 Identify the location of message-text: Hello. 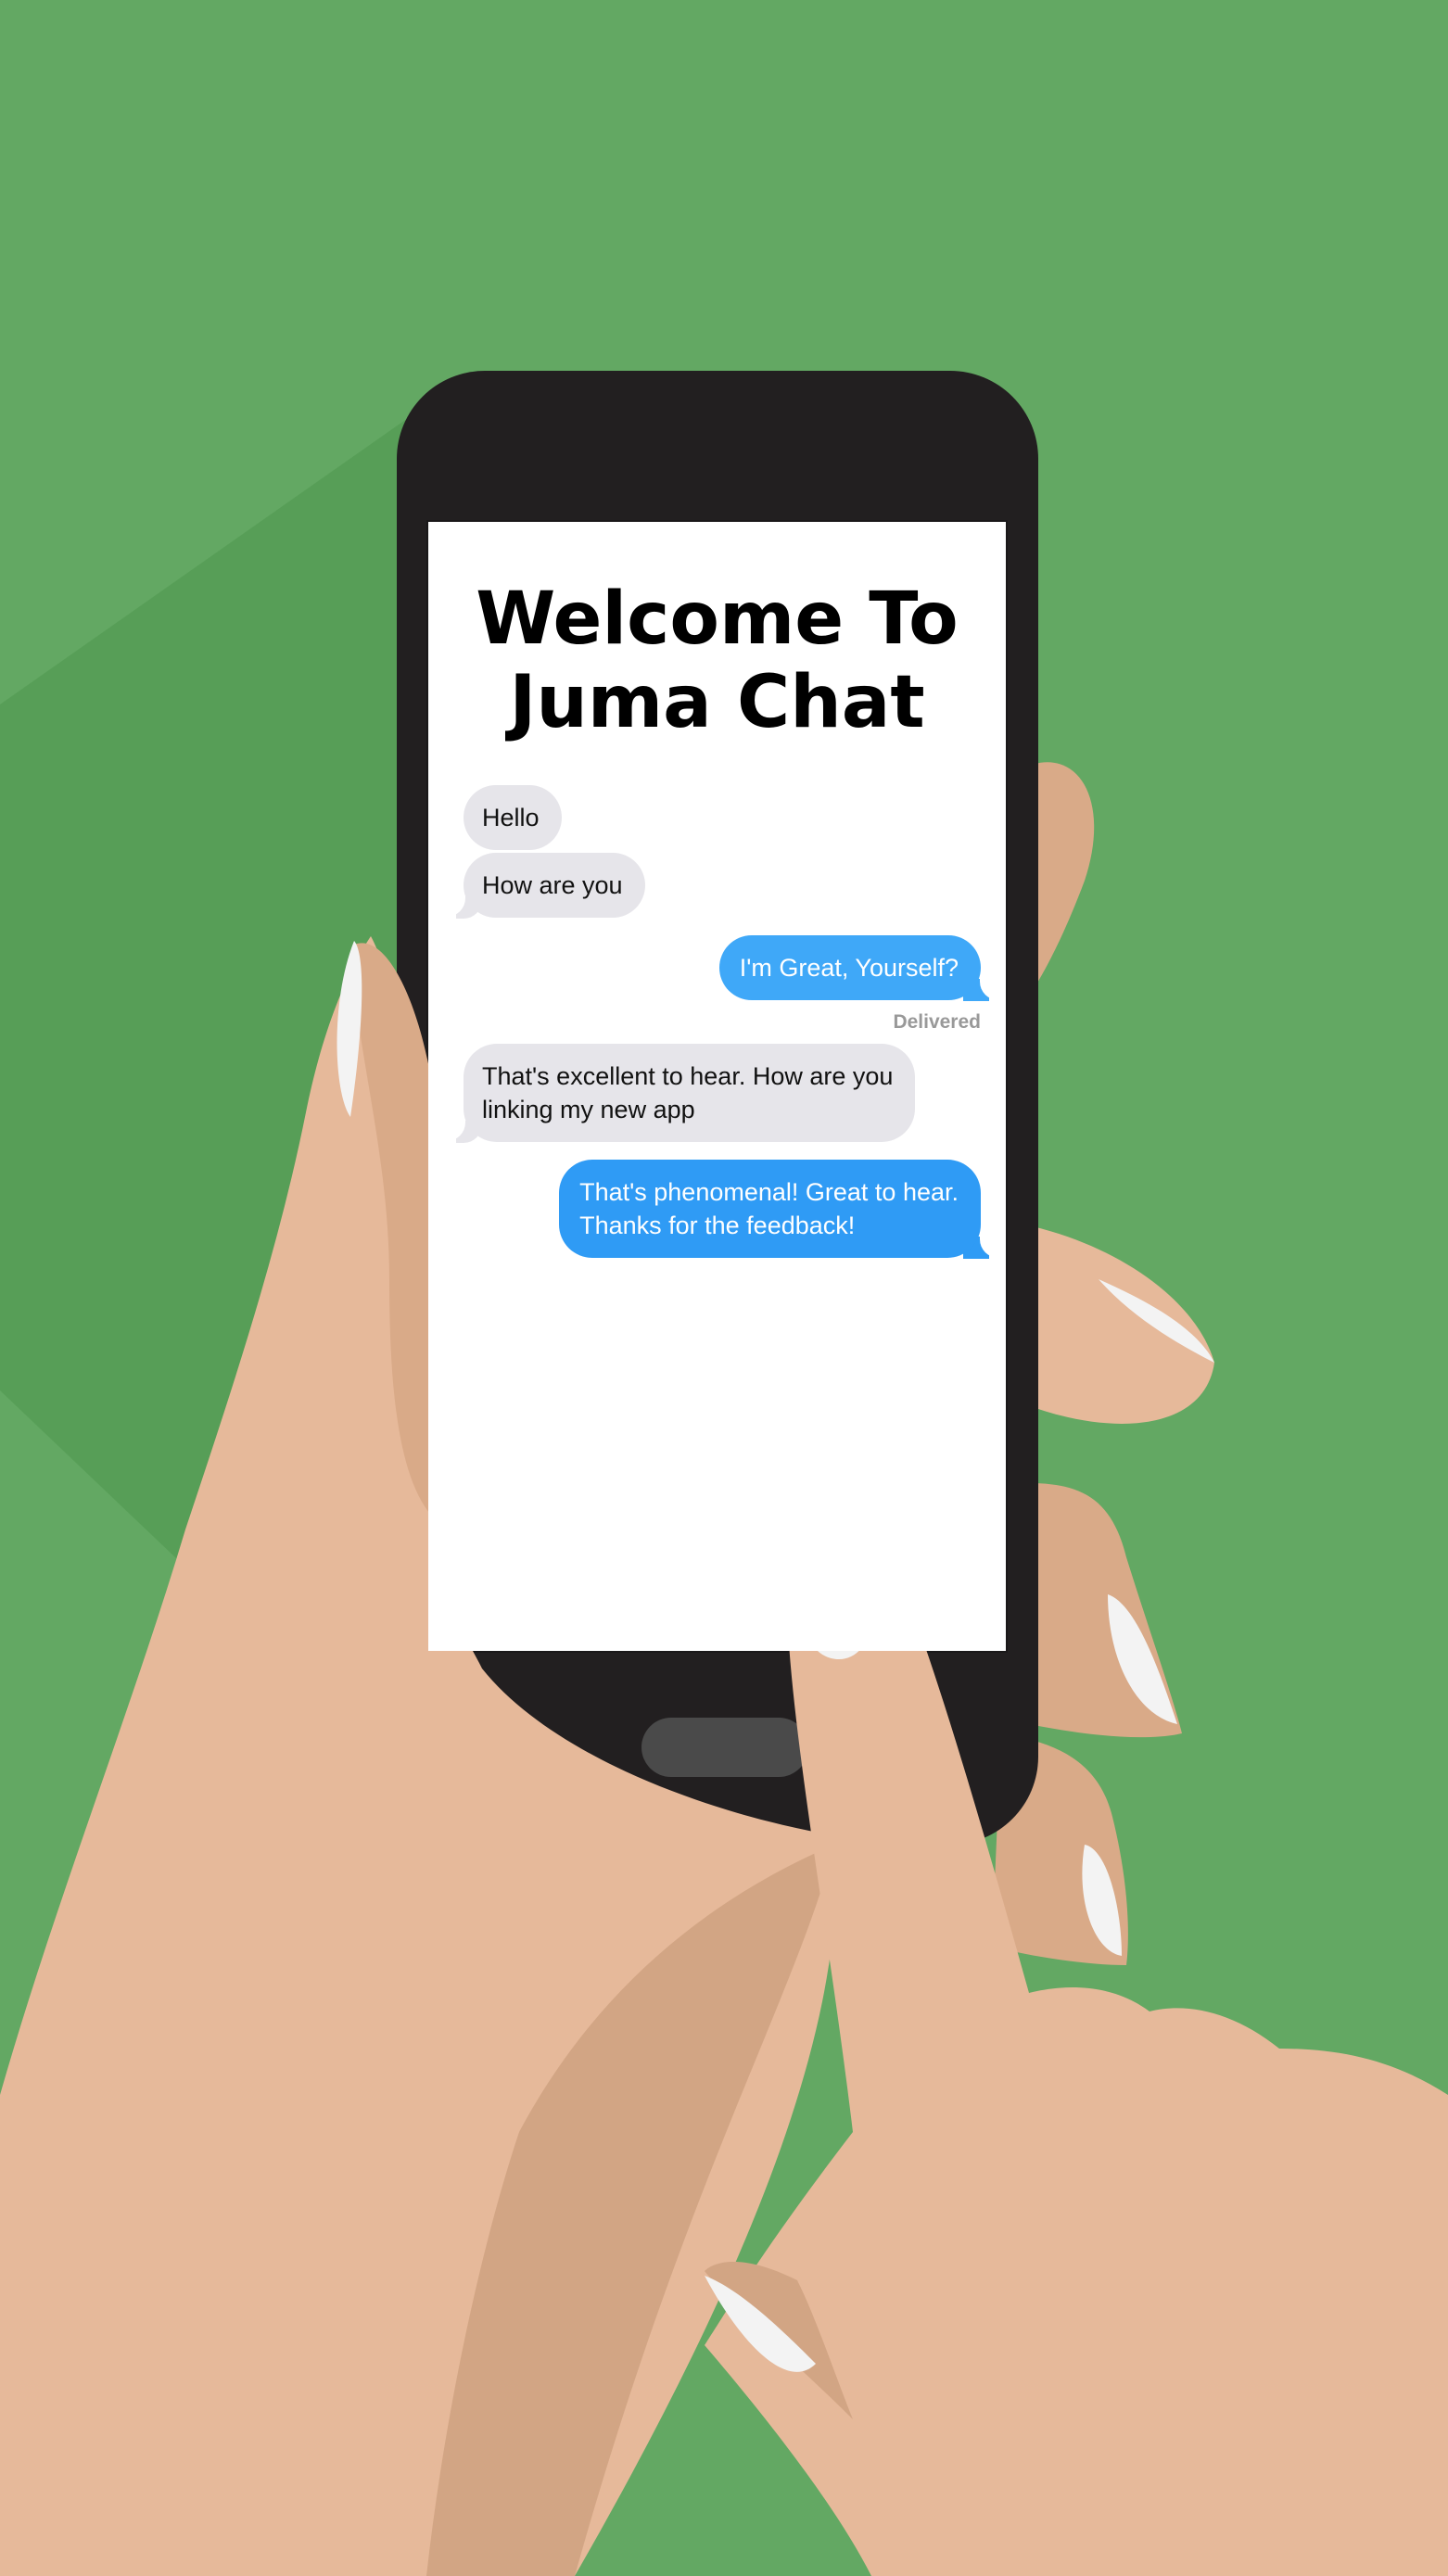
(511, 817).